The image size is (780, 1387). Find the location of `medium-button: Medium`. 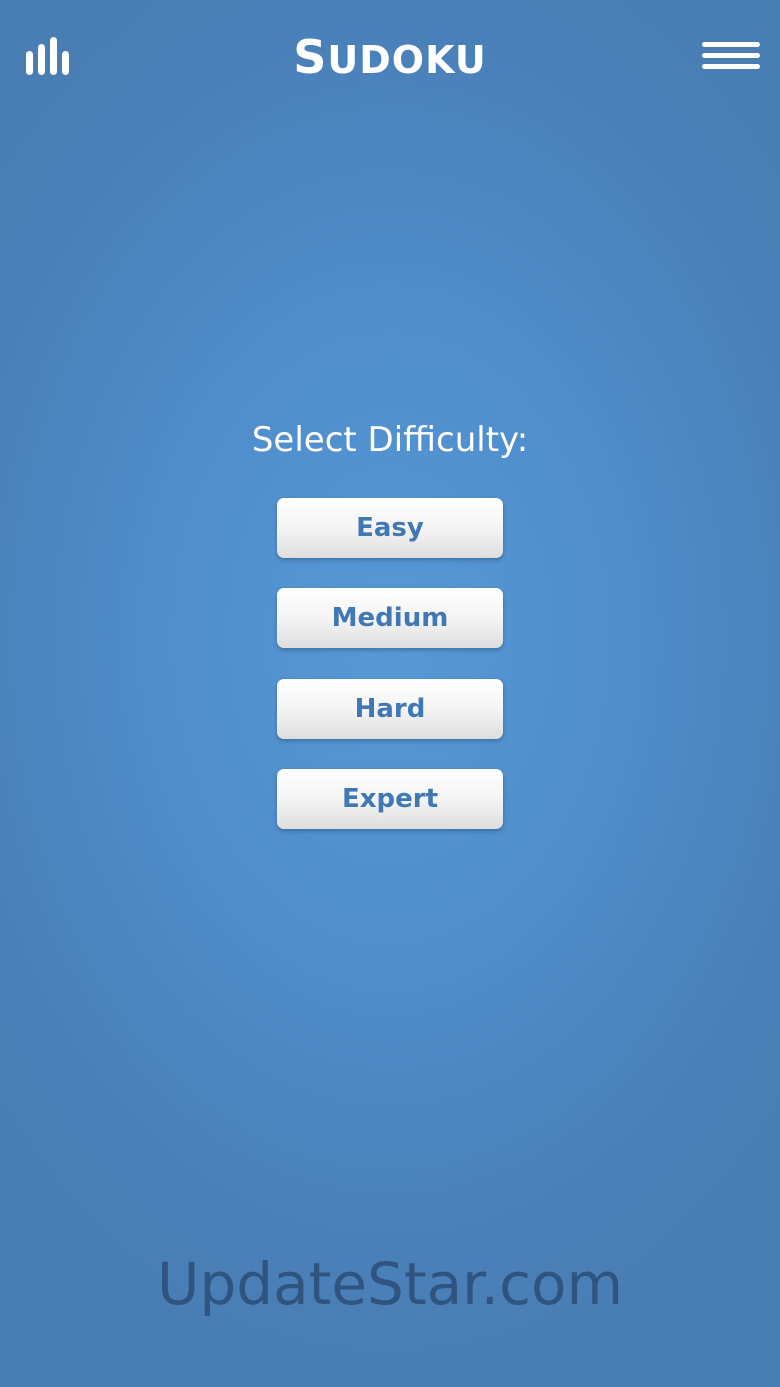

medium-button: Medium is located at coordinates (390, 618).